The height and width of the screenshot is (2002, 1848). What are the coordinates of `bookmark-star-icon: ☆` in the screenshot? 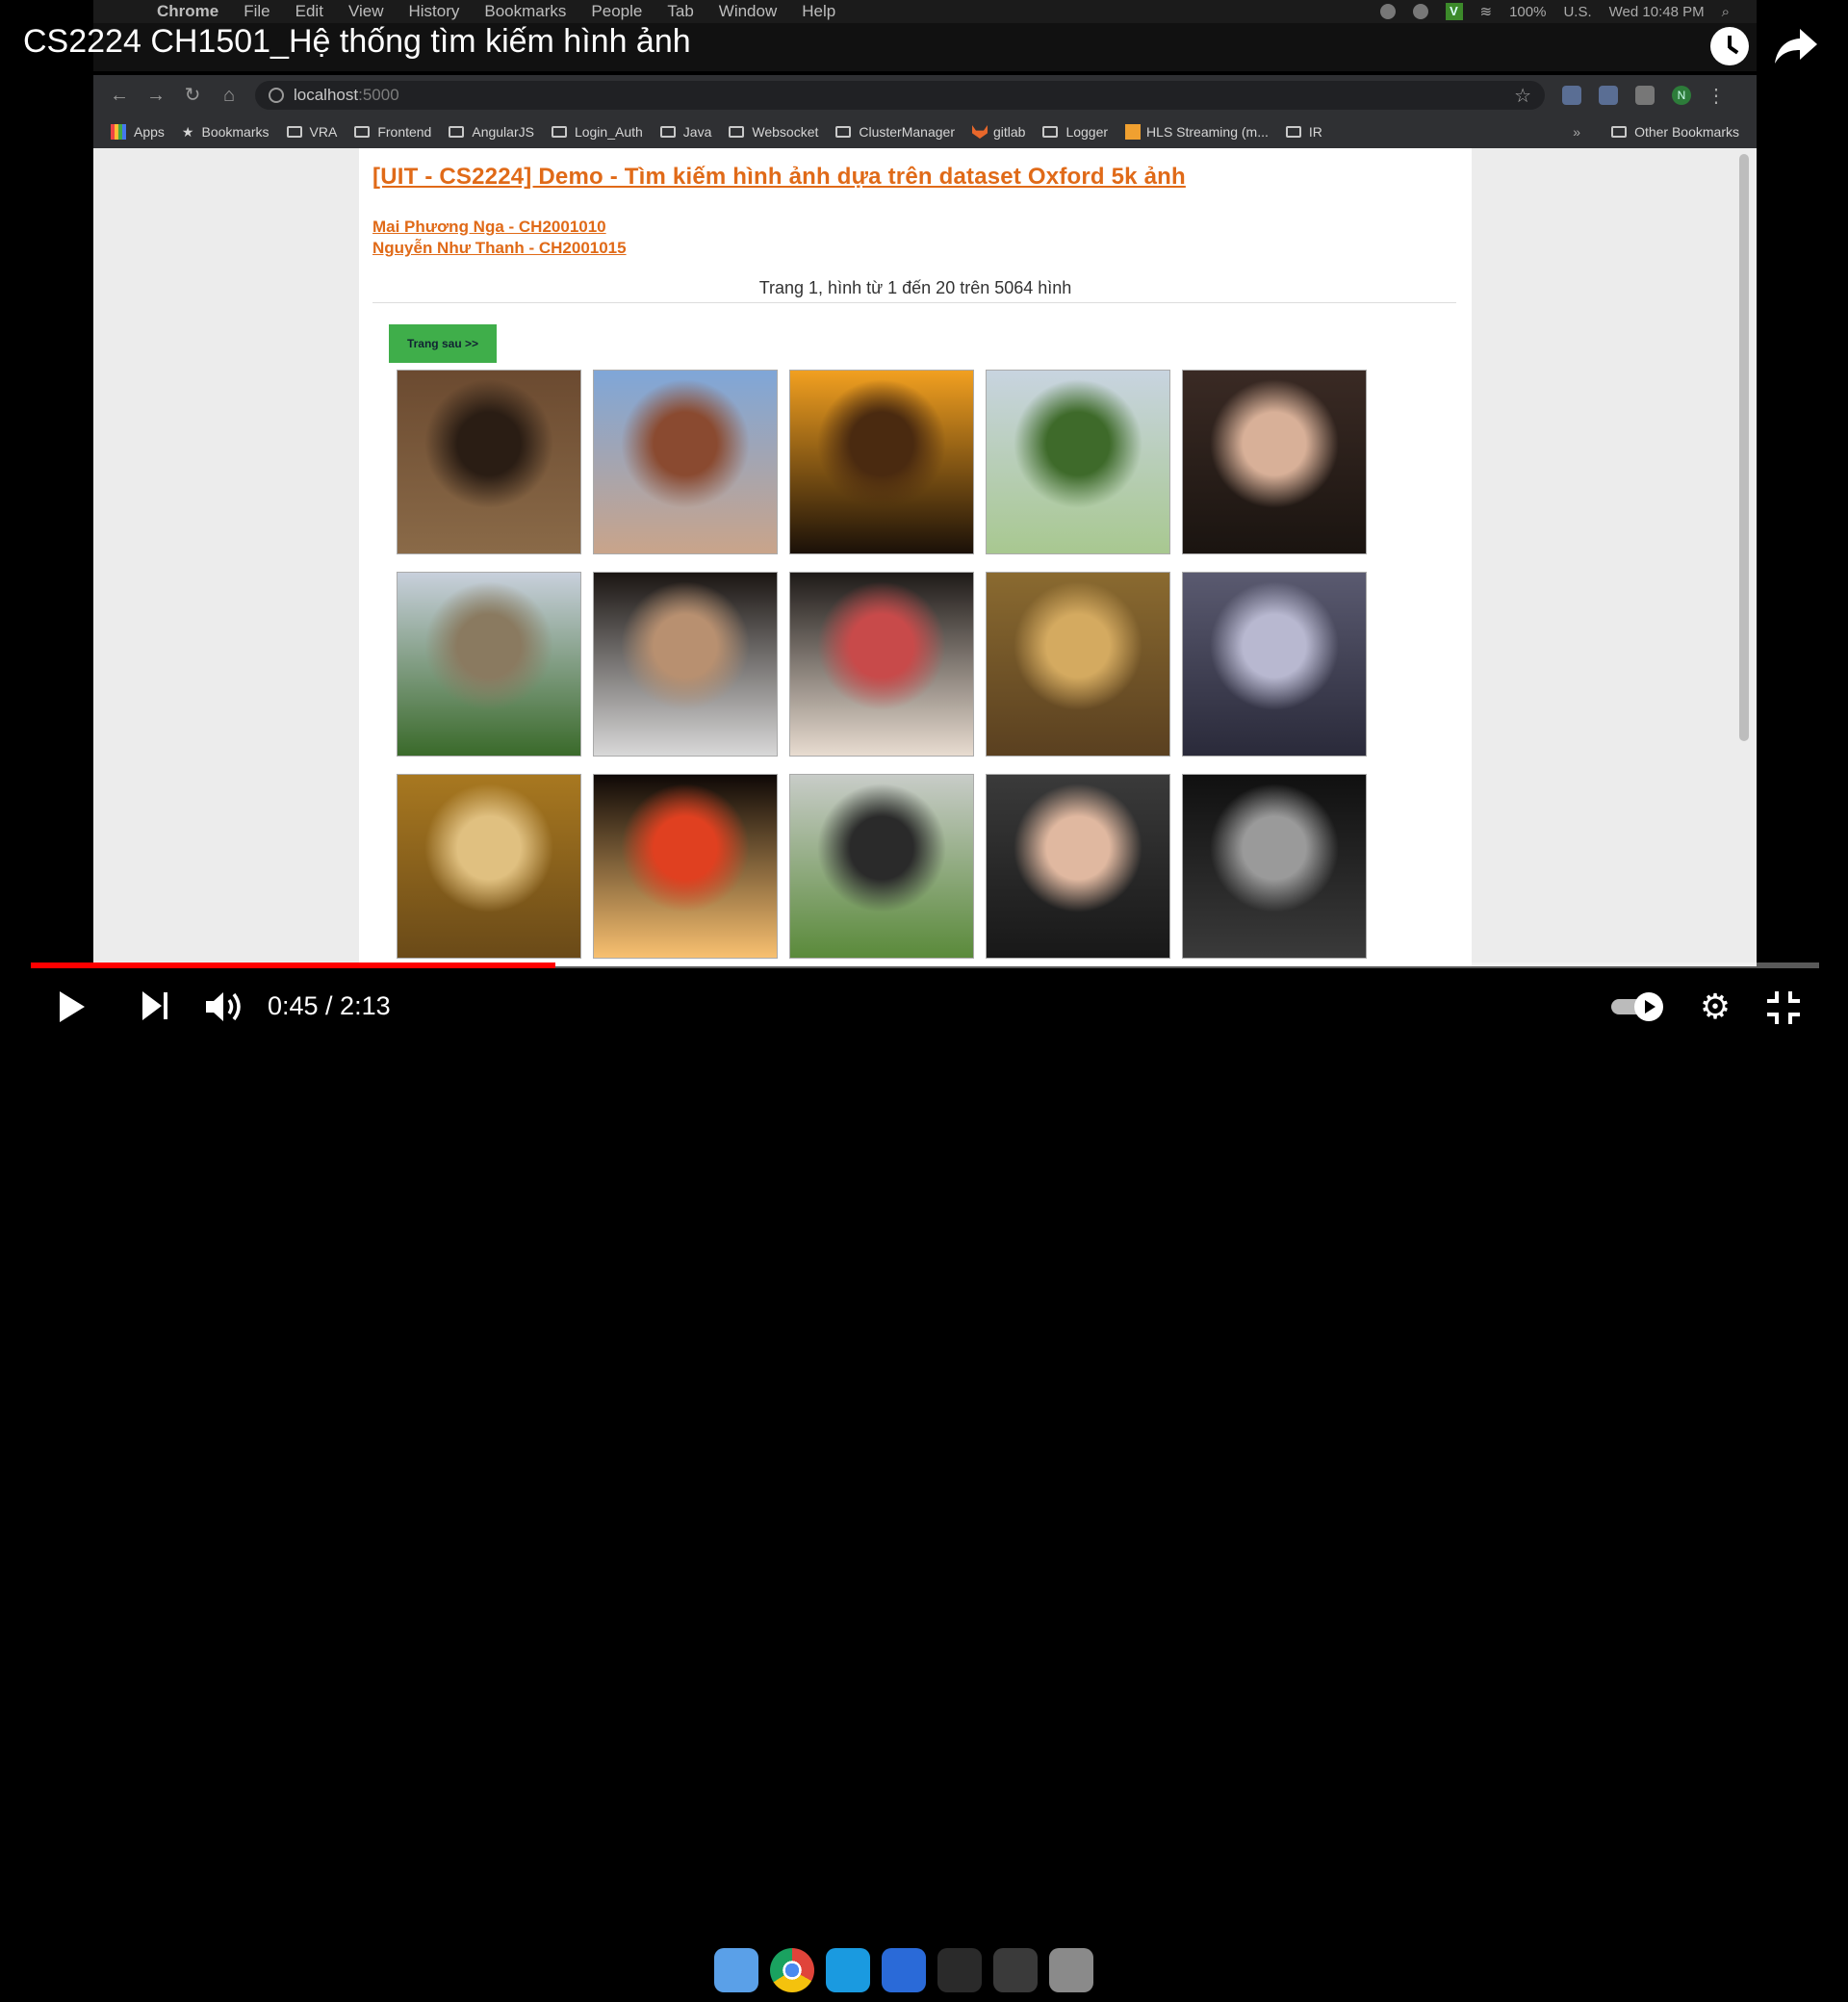 It's located at (1522, 96).